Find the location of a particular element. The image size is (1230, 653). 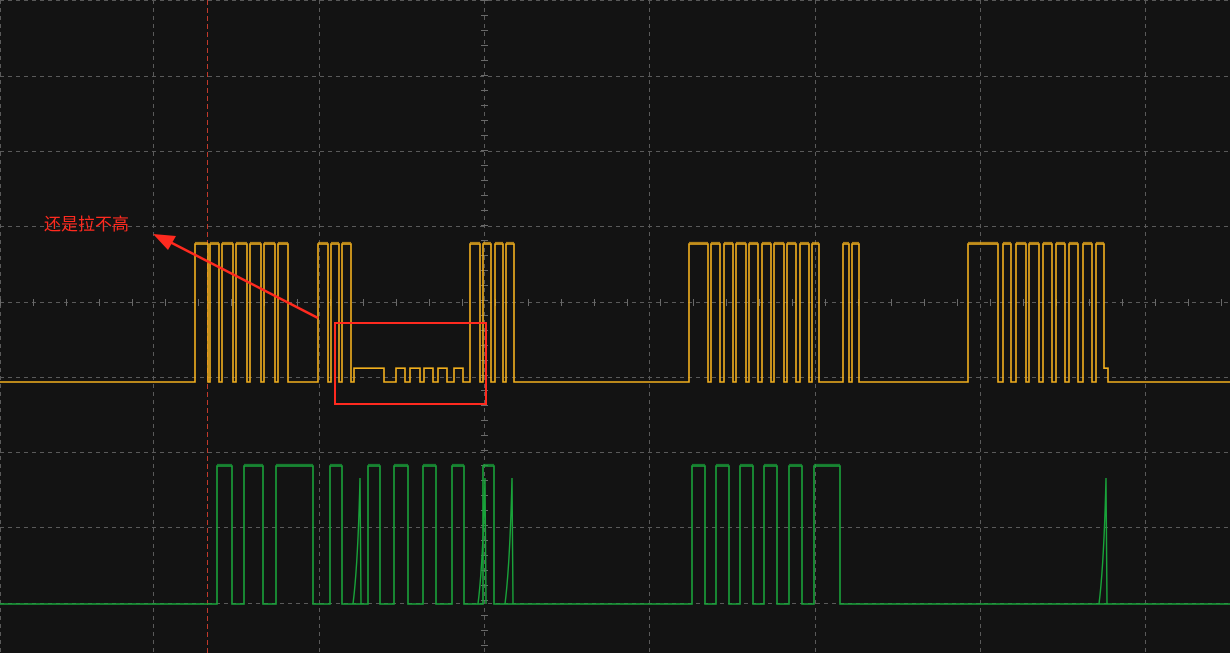

annotation-label: 还是拉不高 is located at coordinates (86, 225).